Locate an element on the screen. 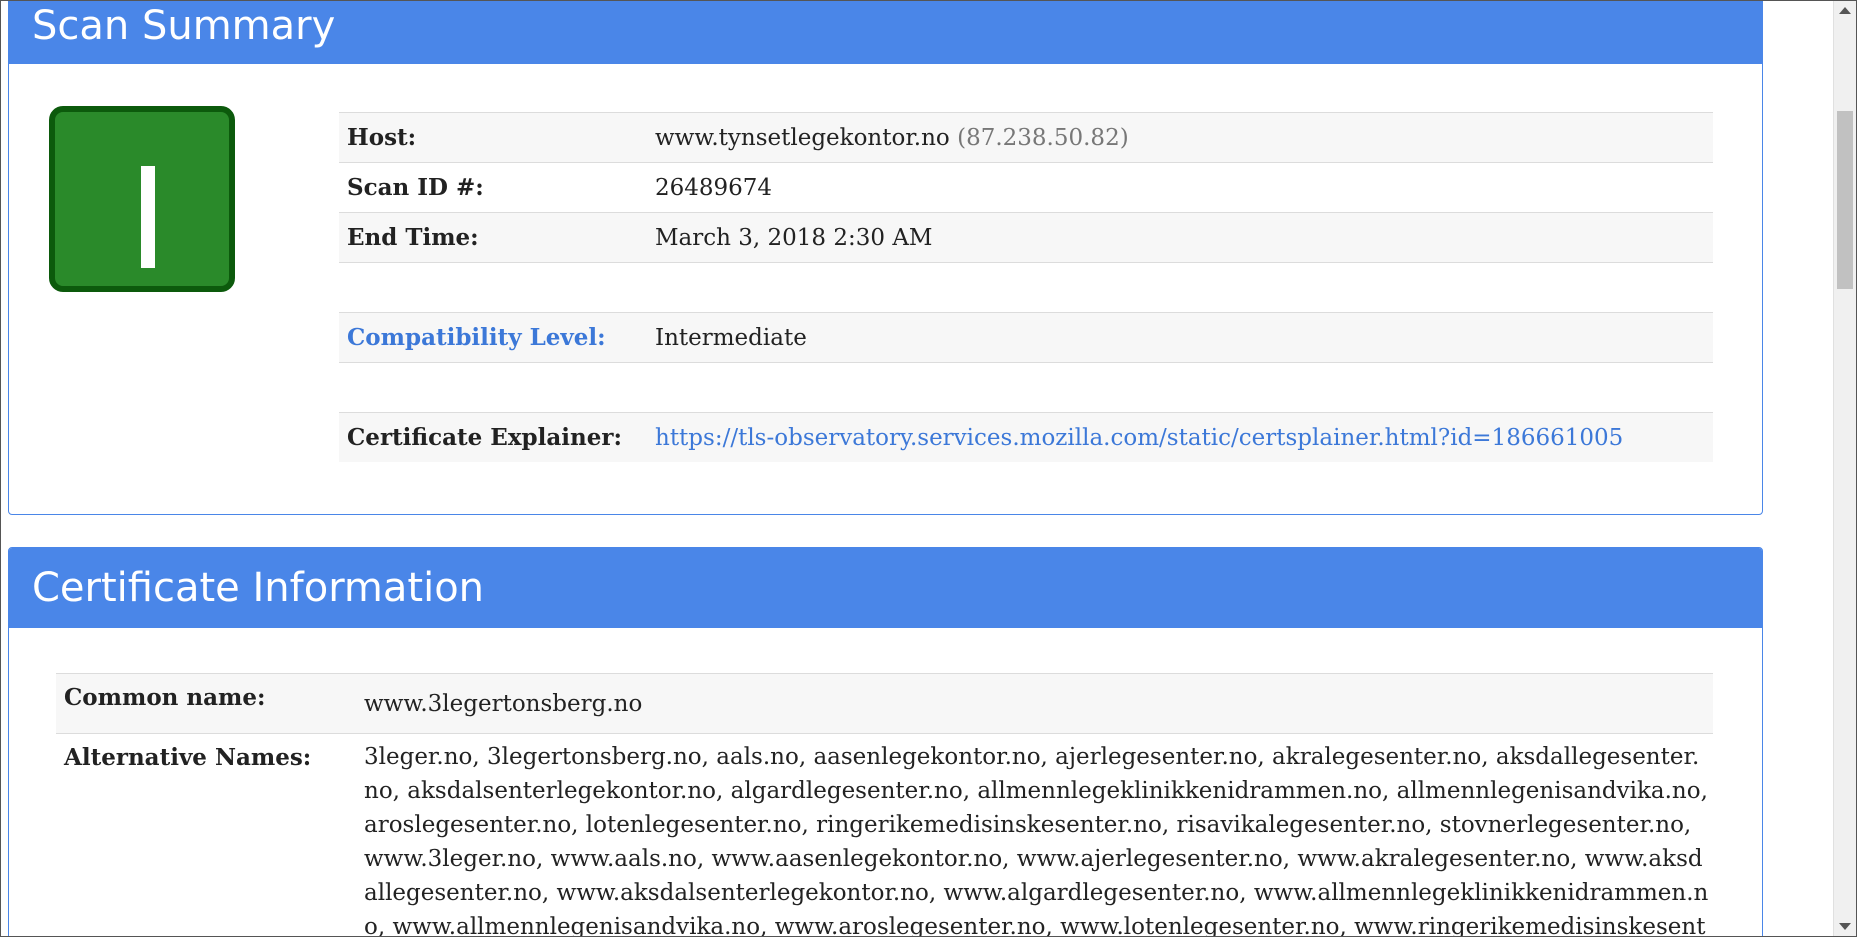 Image resolution: width=1857 pixels, height=937 pixels. scroll-up-arrow-icon is located at coordinates (1845, 10).